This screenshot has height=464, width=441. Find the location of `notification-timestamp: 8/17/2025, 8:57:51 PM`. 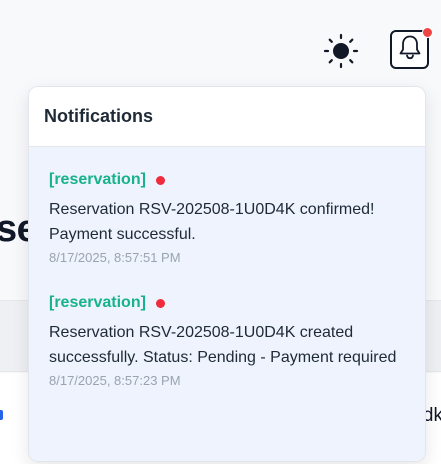

notification-timestamp: 8/17/2025, 8:57:51 PM is located at coordinates (115, 257).